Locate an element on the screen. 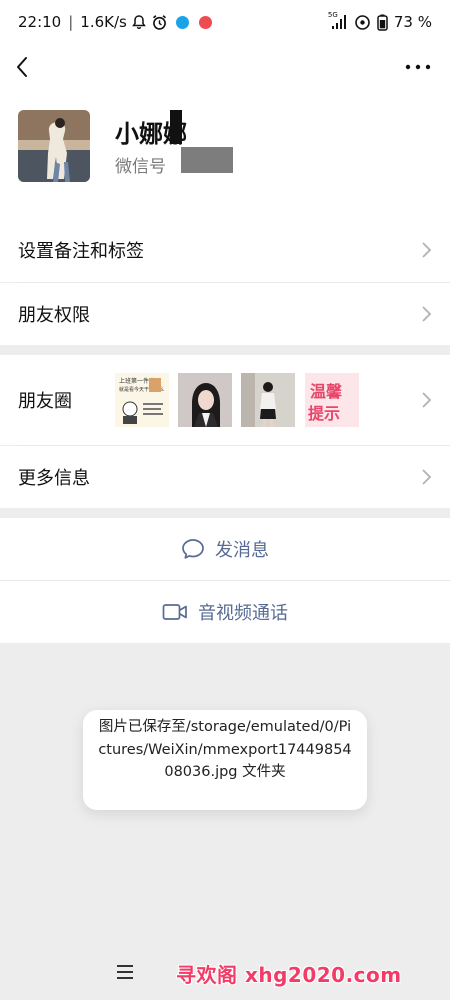 This screenshot has width=450, height=1000. wechat-id-label: 微信号 is located at coordinates (140, 167).